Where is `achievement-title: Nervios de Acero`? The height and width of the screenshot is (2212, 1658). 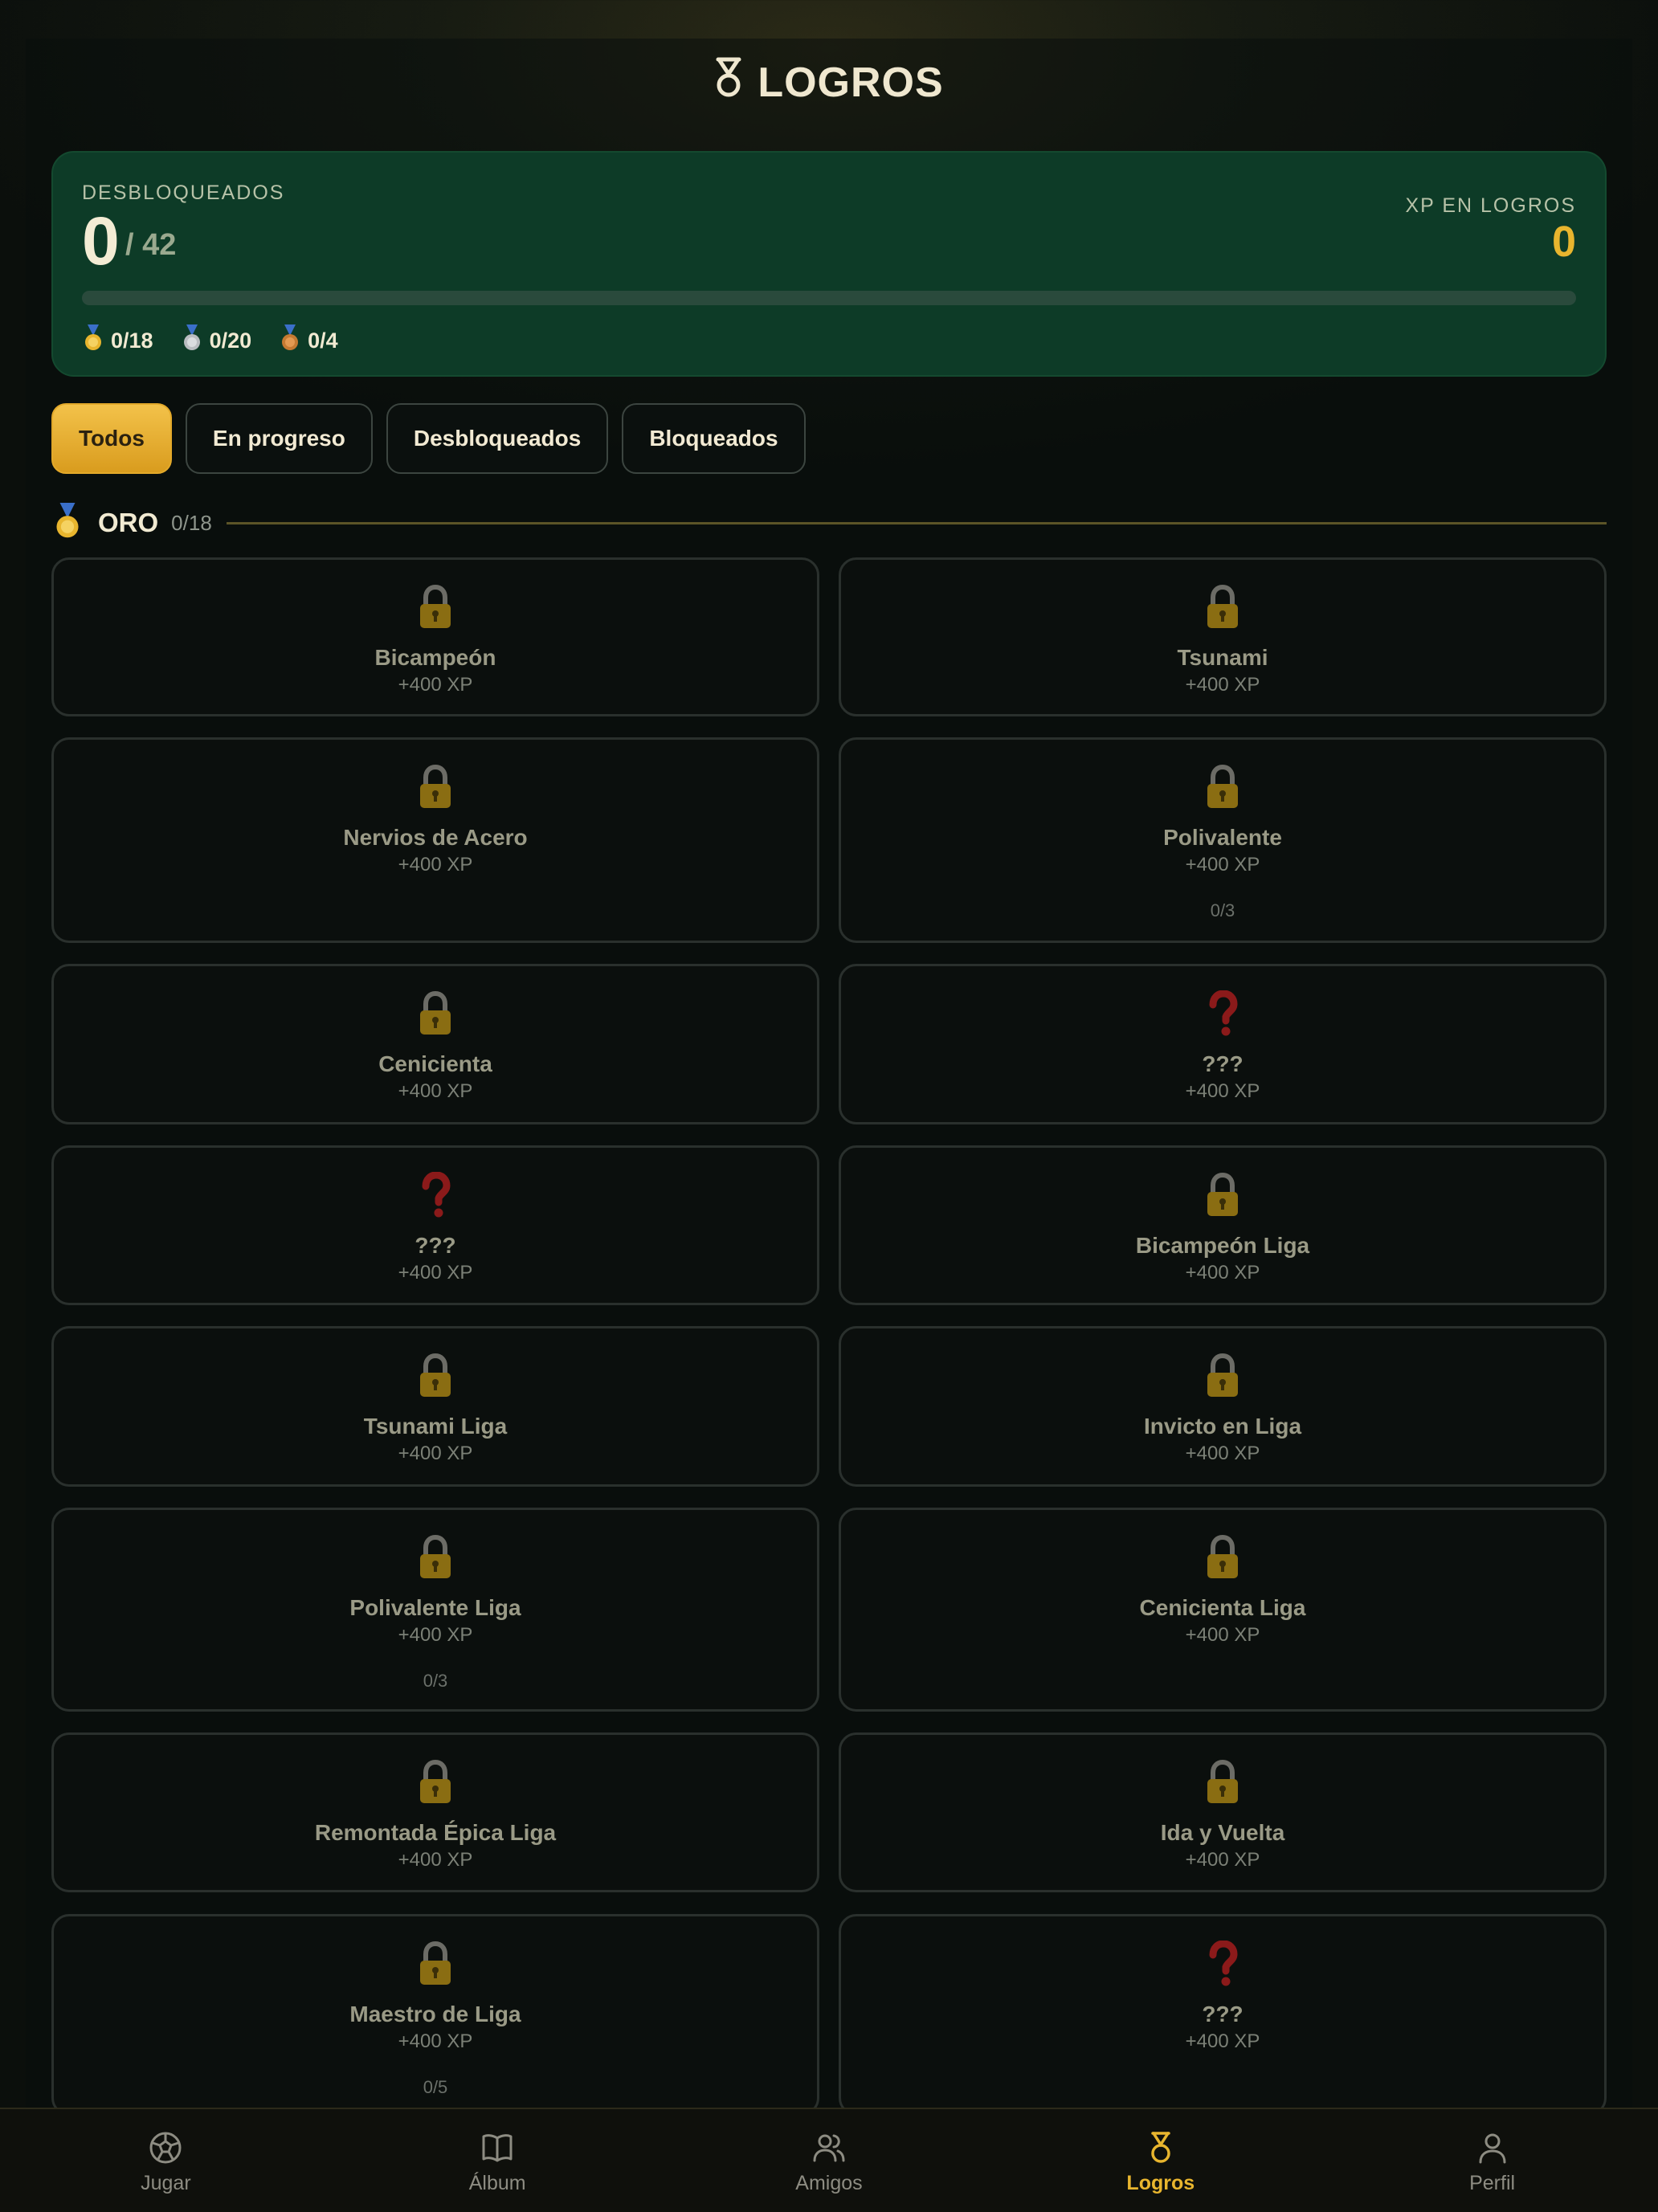 achievement-title: Nervios de Acero is located at coordinates (435, 837).